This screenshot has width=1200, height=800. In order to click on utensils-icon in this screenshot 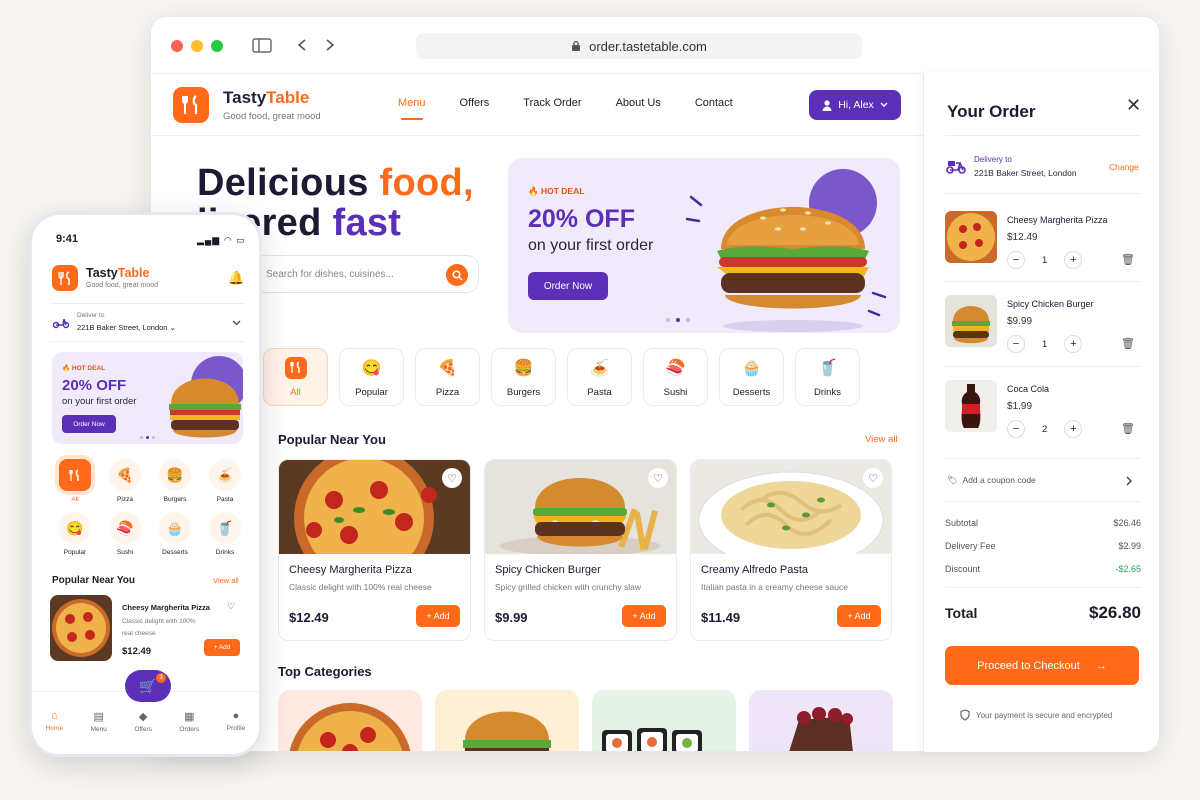, I will do `click(295, 367)`.